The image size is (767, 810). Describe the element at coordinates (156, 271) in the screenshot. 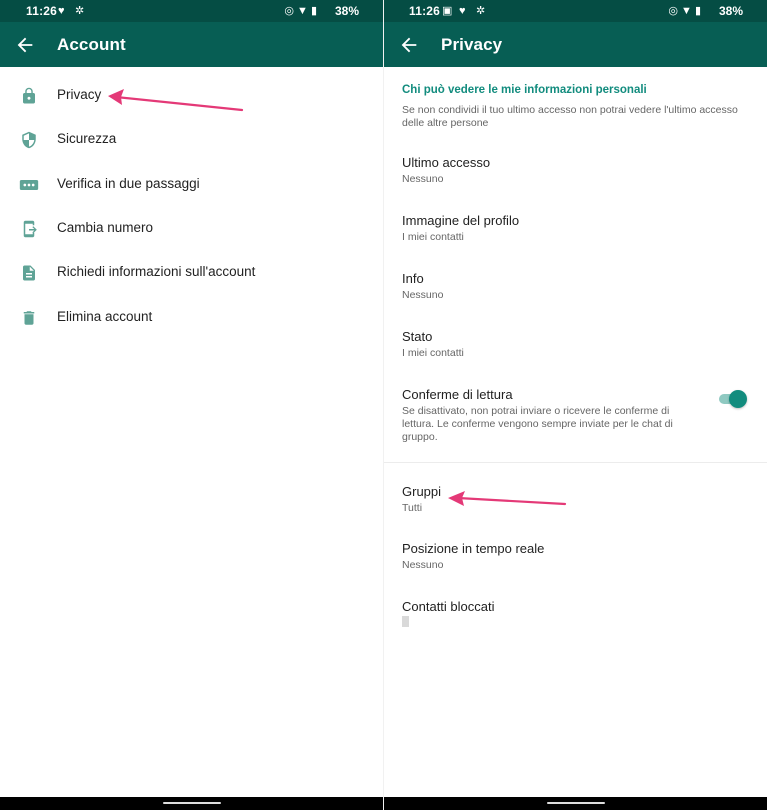

I see `menu-item-label: Richiedi informazioni sull'account` at that location.